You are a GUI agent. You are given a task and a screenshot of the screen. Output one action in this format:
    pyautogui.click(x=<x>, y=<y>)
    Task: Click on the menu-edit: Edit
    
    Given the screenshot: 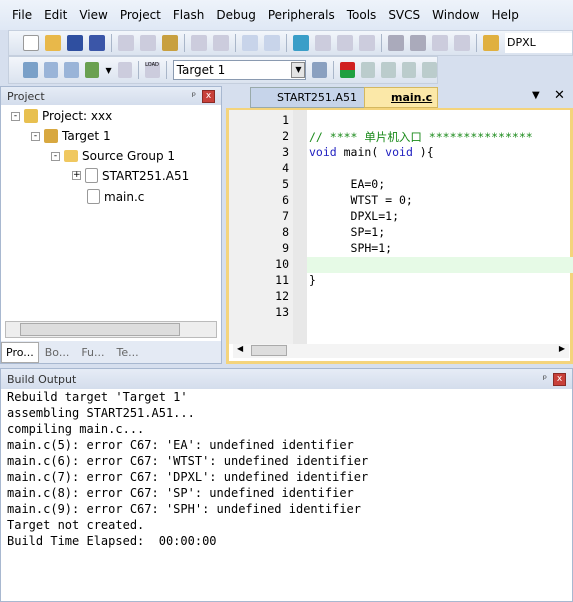 What is the action you would take?
    pyautogui.click(x=55, y=15)
    